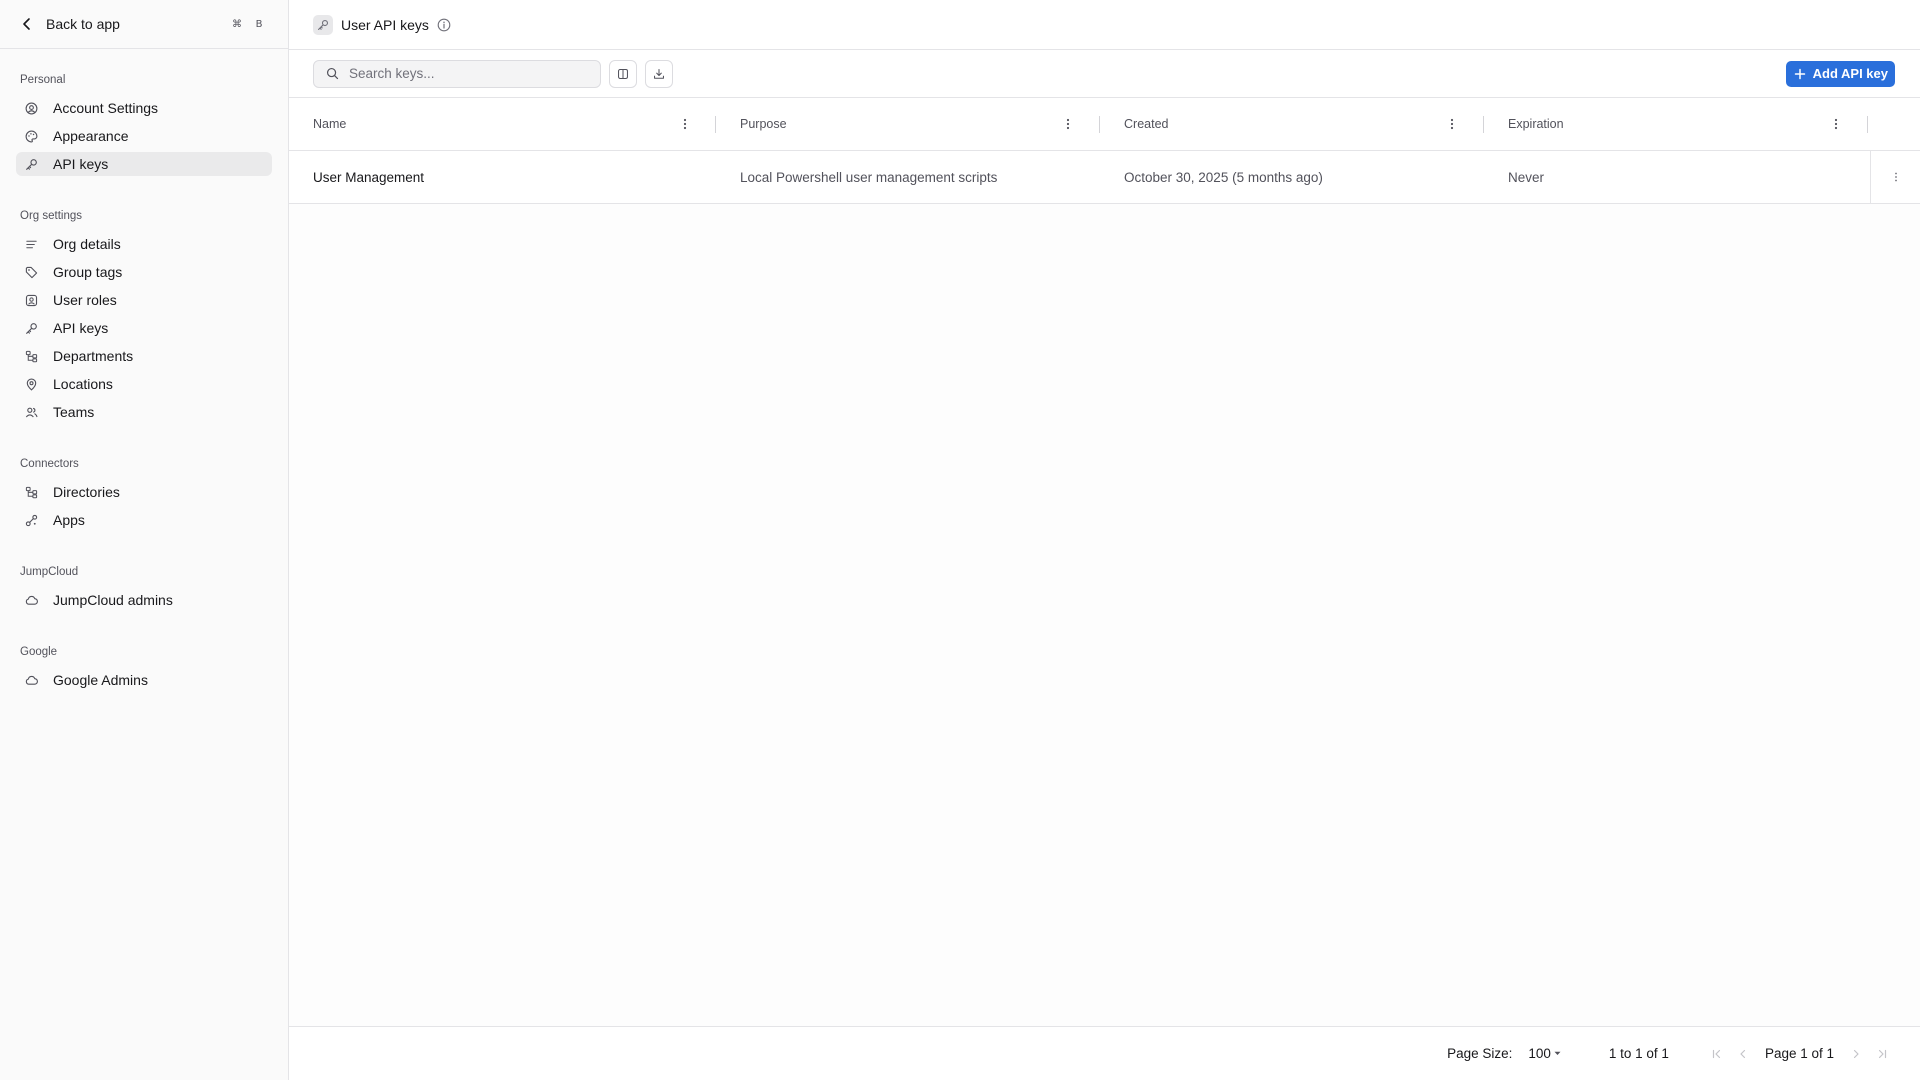 The width and height of the screenshot is (1920, 1080). What do you see at coordinates (1882, 1054) in the screenshot?
I see `last-page-icon` at bounding box center [1882, 1054].